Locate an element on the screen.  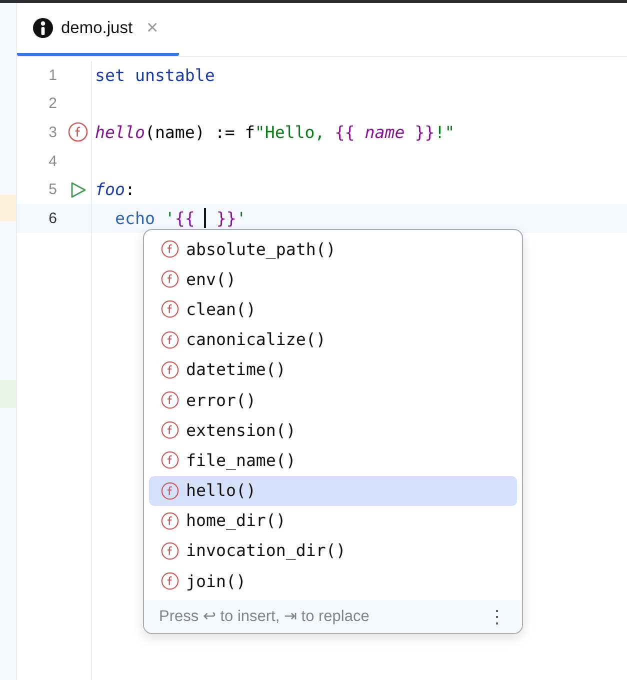
completion-item: absolute_path() is located at coordinates (333, 249).